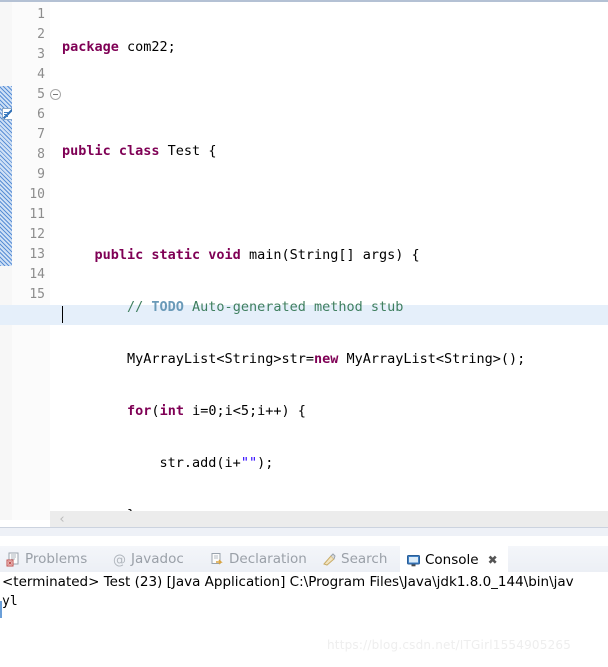 The width and height of the screenshot is (608, 667). What do you see at coordinates (413, 560) in the screenshot?
I see `console-icon` at bounding box center [413, 560].